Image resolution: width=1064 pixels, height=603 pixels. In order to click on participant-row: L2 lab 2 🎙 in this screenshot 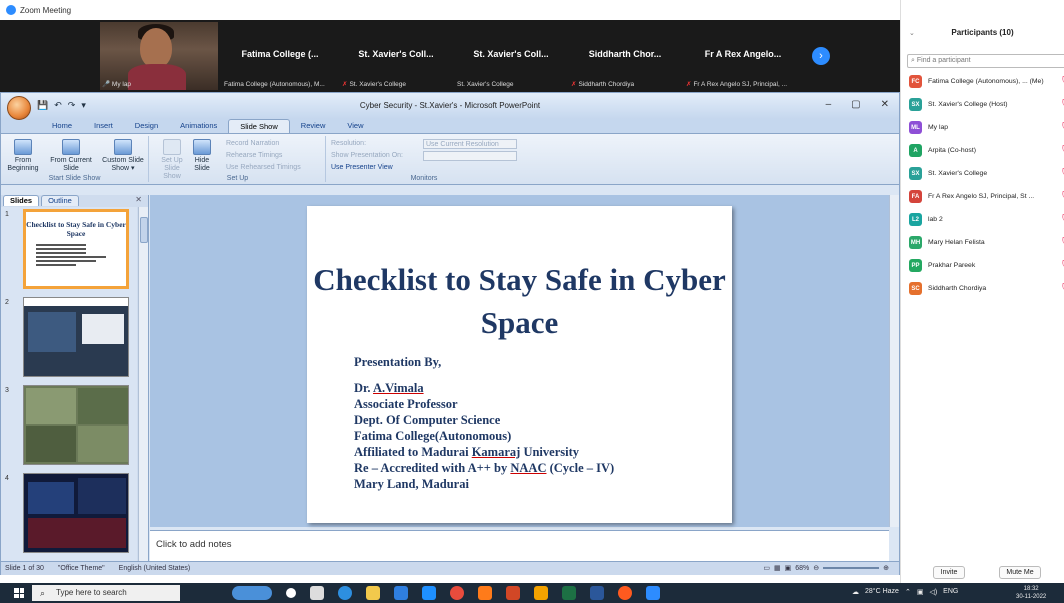, I will do `click(986, 219)`.